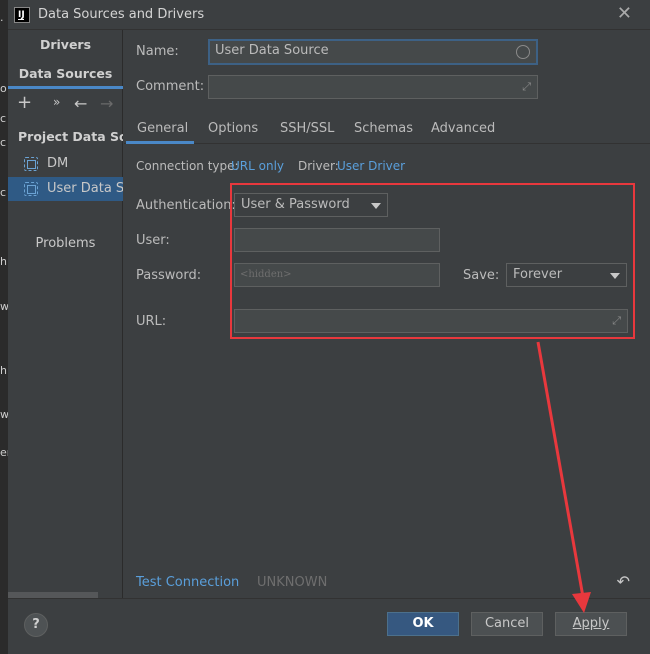 This screenshot has width=650, height=654. Describe the element at coordinates (329, 15) in the screenshot. I see `title-bar: IJ Data Sources and Drivers ✕` at that location.